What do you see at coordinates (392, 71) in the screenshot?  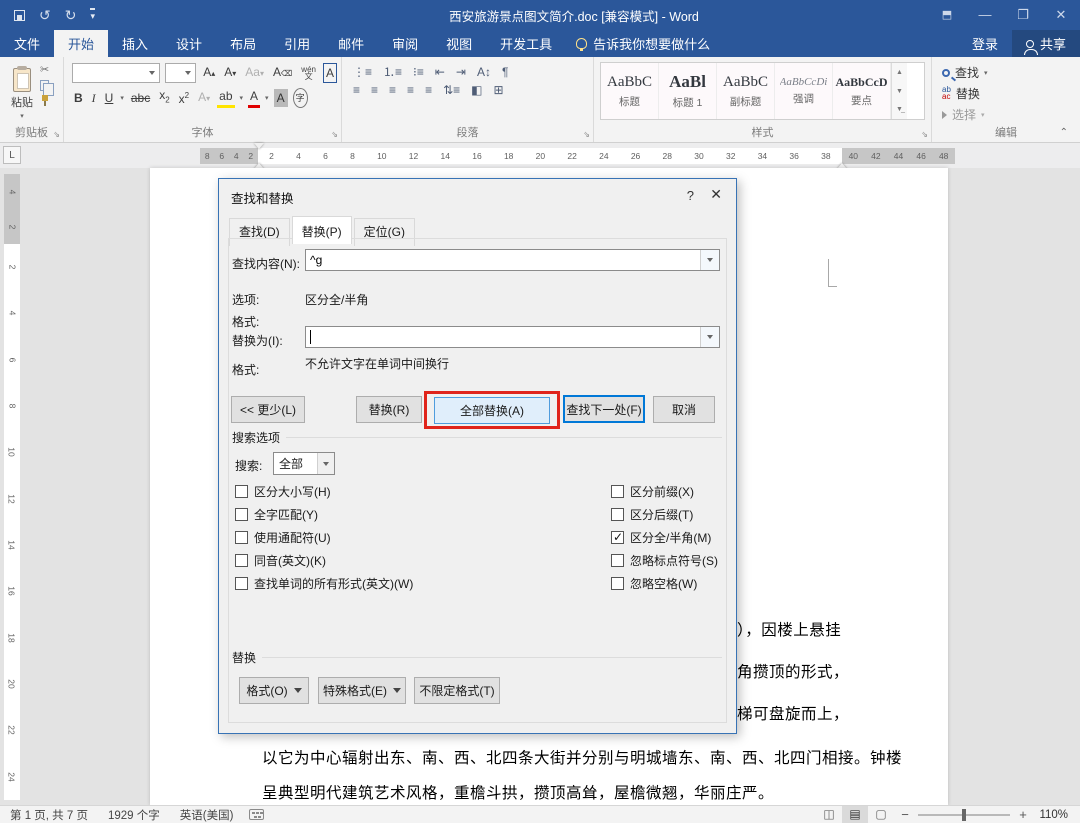 I see `numbering-icon: ⒈≡` at bounding box center [392, 71].